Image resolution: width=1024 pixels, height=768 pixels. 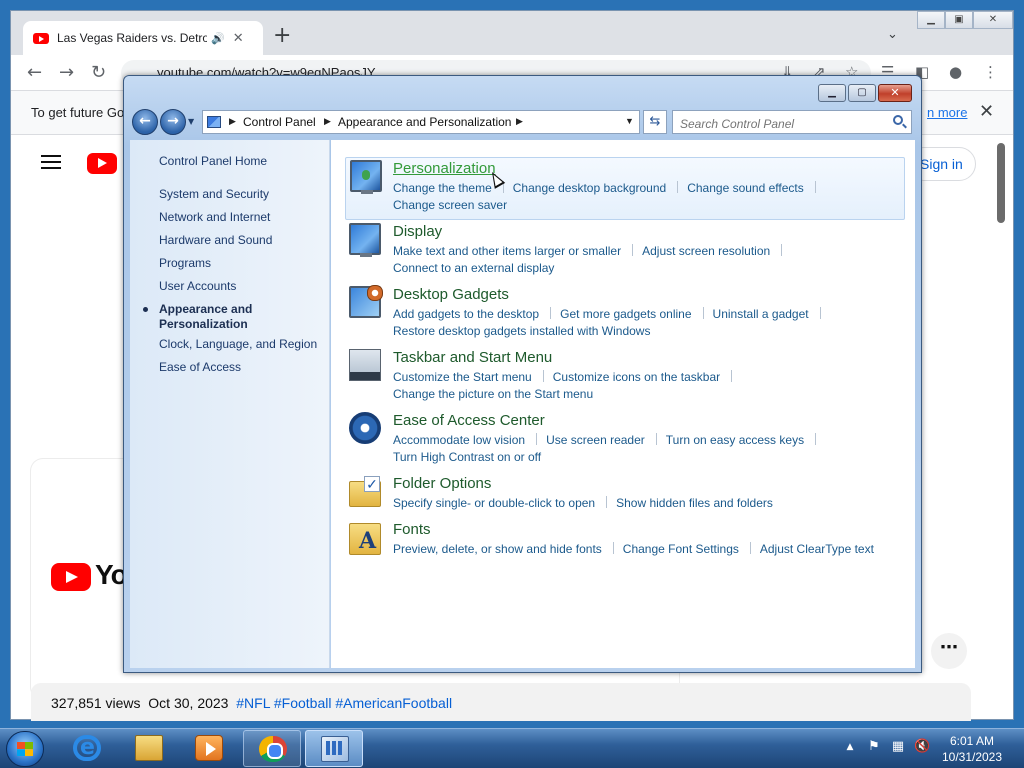 What do you see at coordinates (200, 367) in the screenshot?
I see `nav-ease-of-access: Ease of Access` at bounding box center [200, 367].